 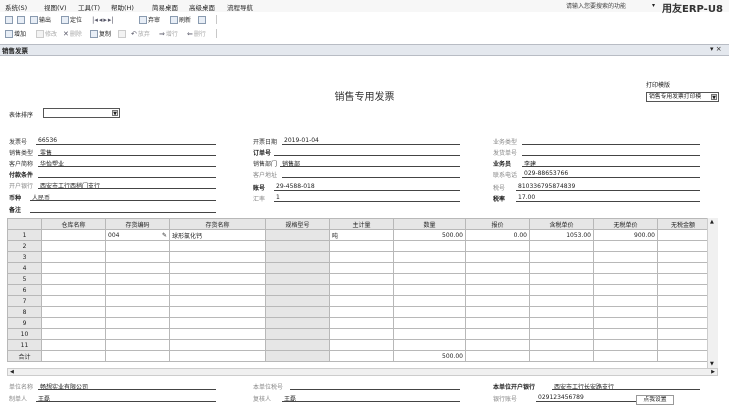 I want to click on column-header: 含税单价, so click(x=561, y=224).